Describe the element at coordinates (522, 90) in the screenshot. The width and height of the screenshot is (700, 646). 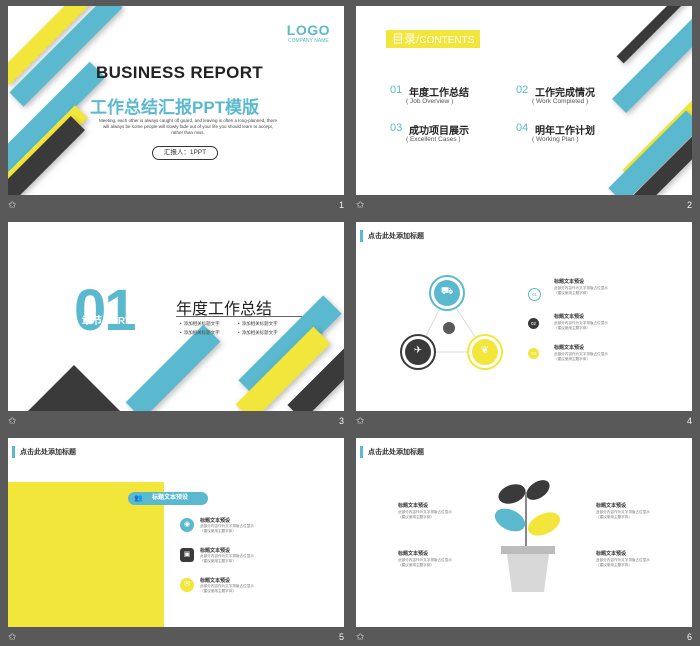
I see `toc-number: 02` at that location.